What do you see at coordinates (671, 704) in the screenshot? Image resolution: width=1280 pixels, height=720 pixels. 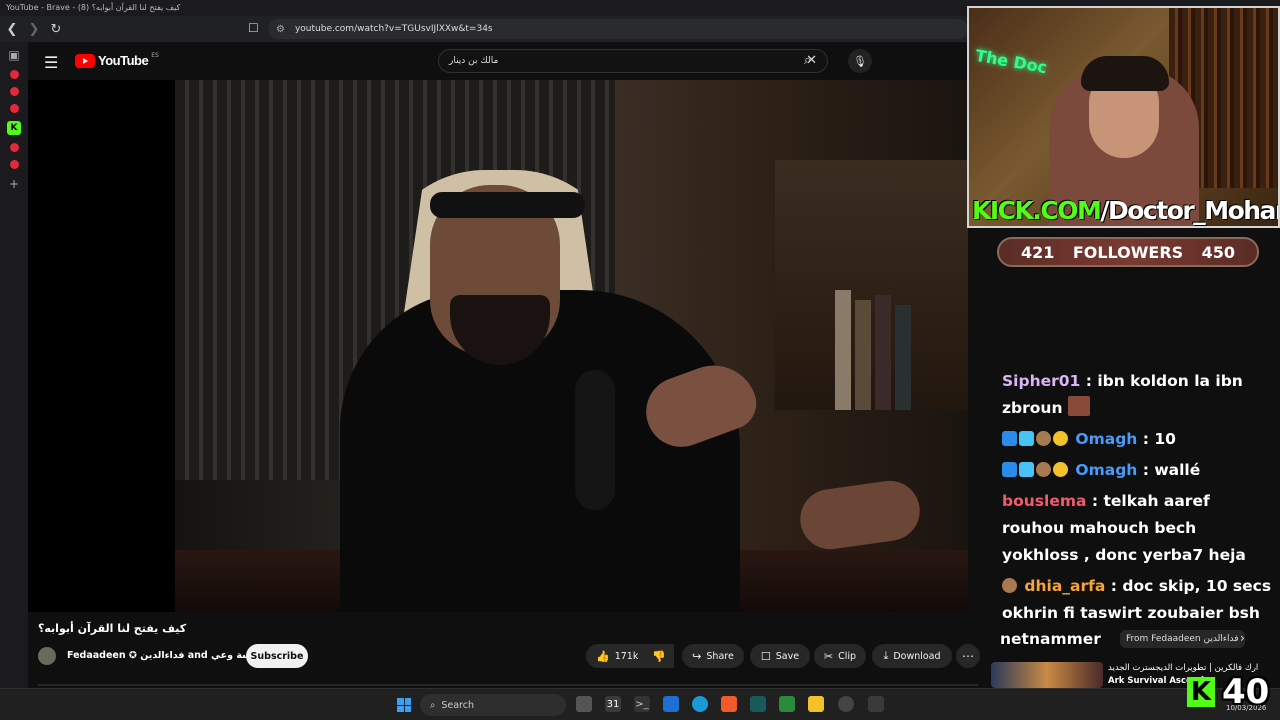 I see `outlook-icon` at bounding box center [671, 704].